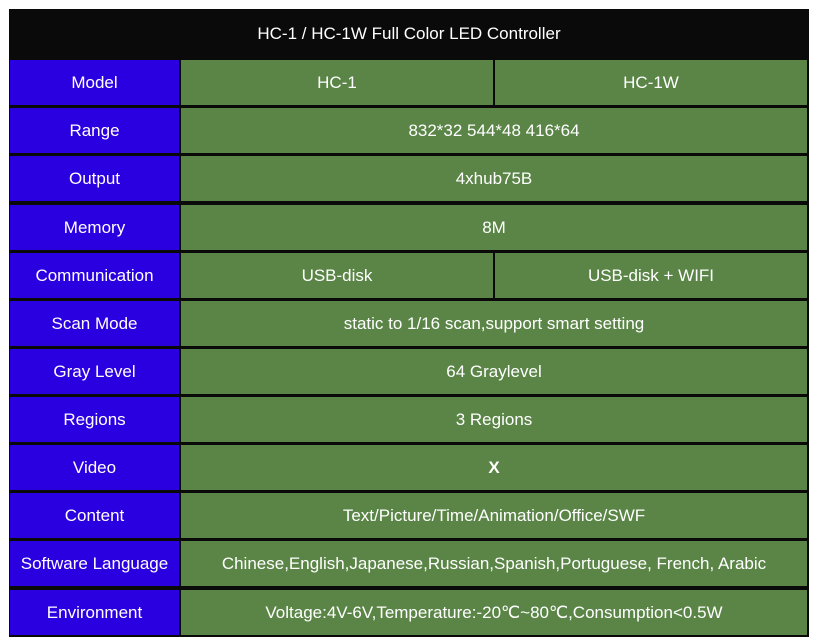  Describe the element at coordinates (494, 515) in the screenshot. I see `value-cell: Text/Picture/Time/Animation/Office/SWF` at that location.